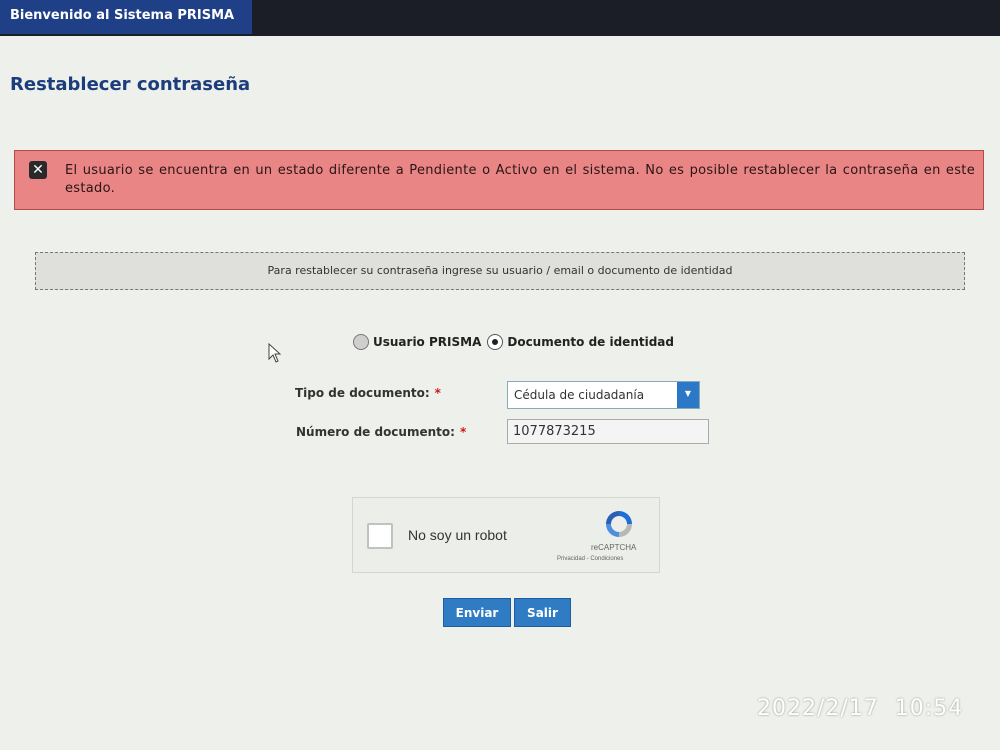  What do you see at coordinates (619, 524) in the screenshot?
I see `recaptcha-logo-icon` at bounding box center [619, 524].